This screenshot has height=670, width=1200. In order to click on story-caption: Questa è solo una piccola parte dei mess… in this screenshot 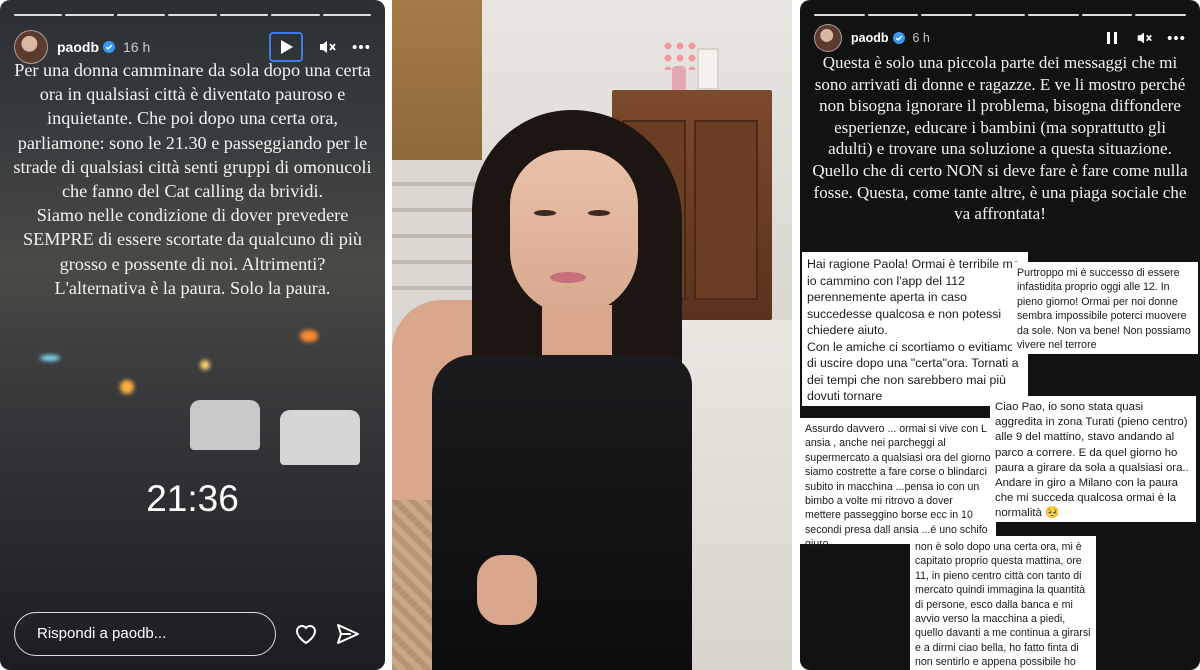, I will do `click(1000, 138)`.